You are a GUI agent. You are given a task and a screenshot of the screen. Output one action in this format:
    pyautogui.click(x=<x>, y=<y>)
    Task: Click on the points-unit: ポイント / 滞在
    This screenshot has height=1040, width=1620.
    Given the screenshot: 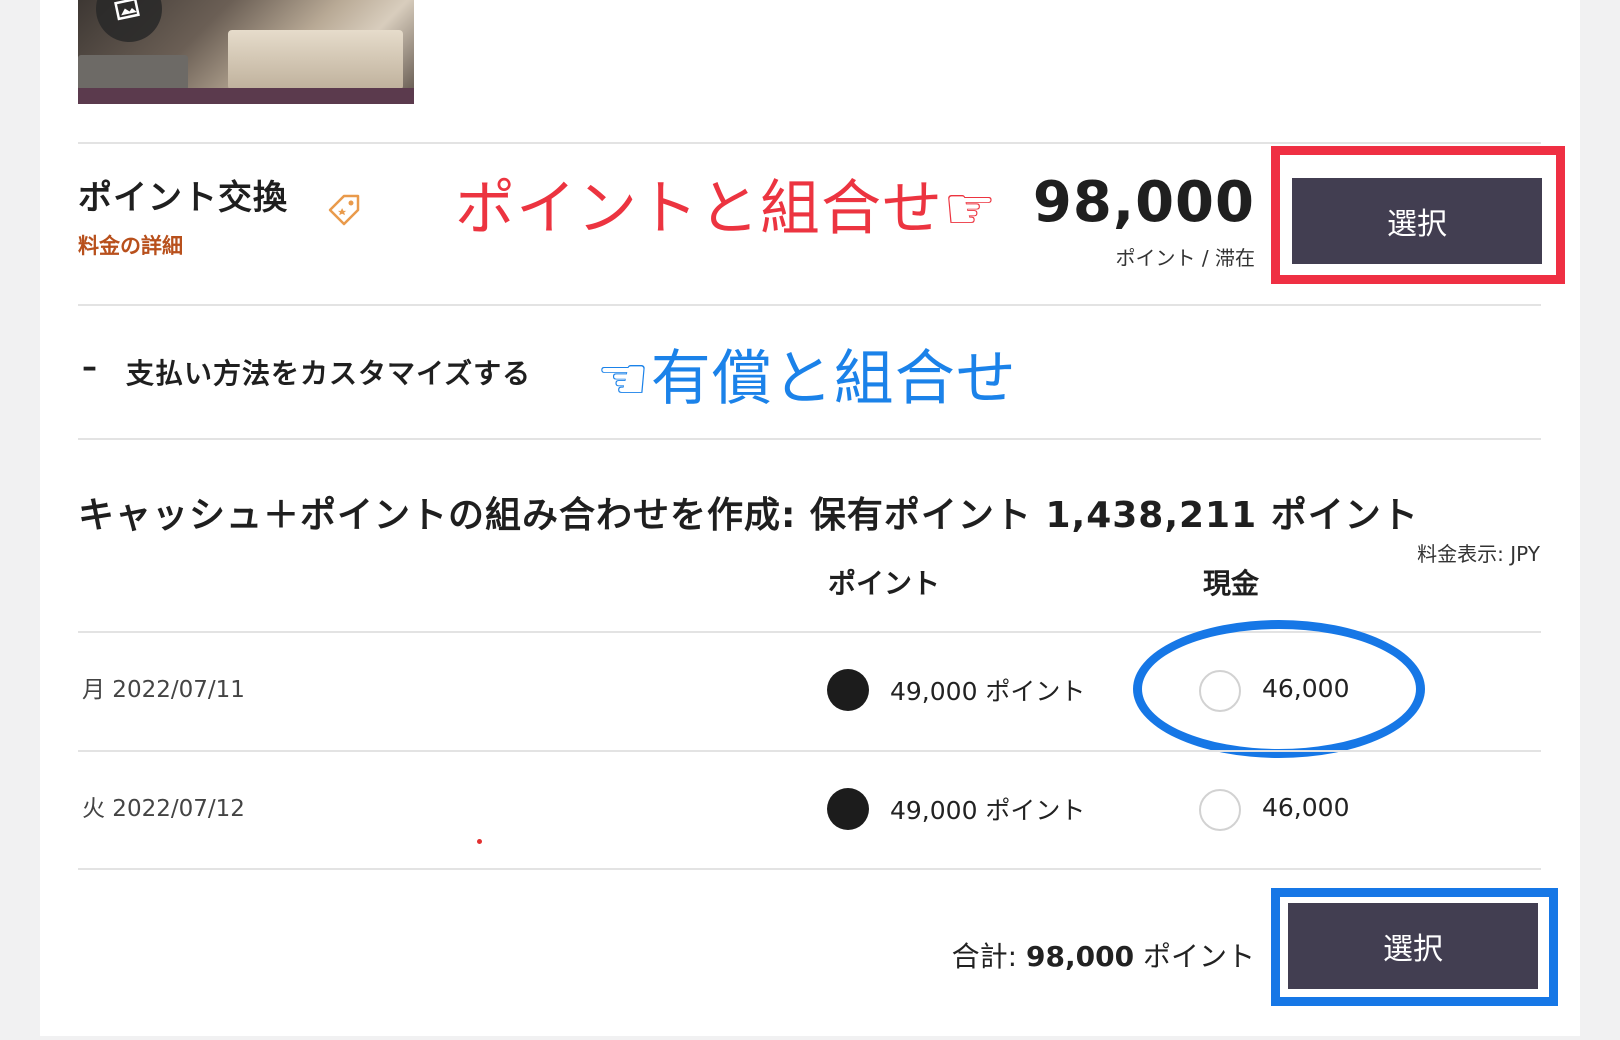 What is the action you would take?
    pyautogui.click(x=1185, y=258)
    